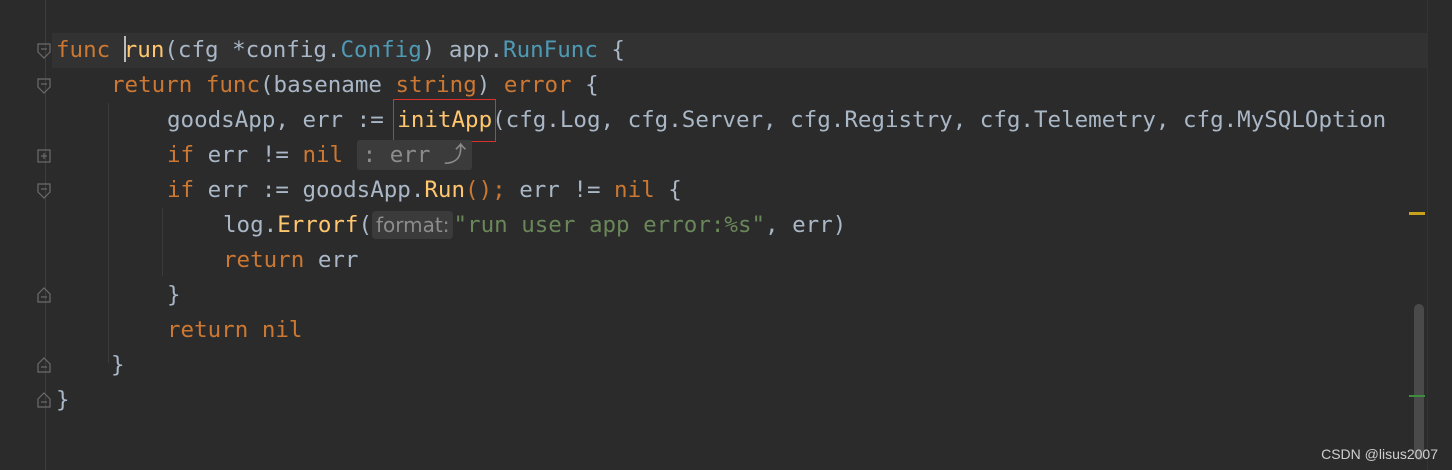  Describe the element at coordinates (186, 85) in the screenshot. I see `token-keyword: return func` at that location.